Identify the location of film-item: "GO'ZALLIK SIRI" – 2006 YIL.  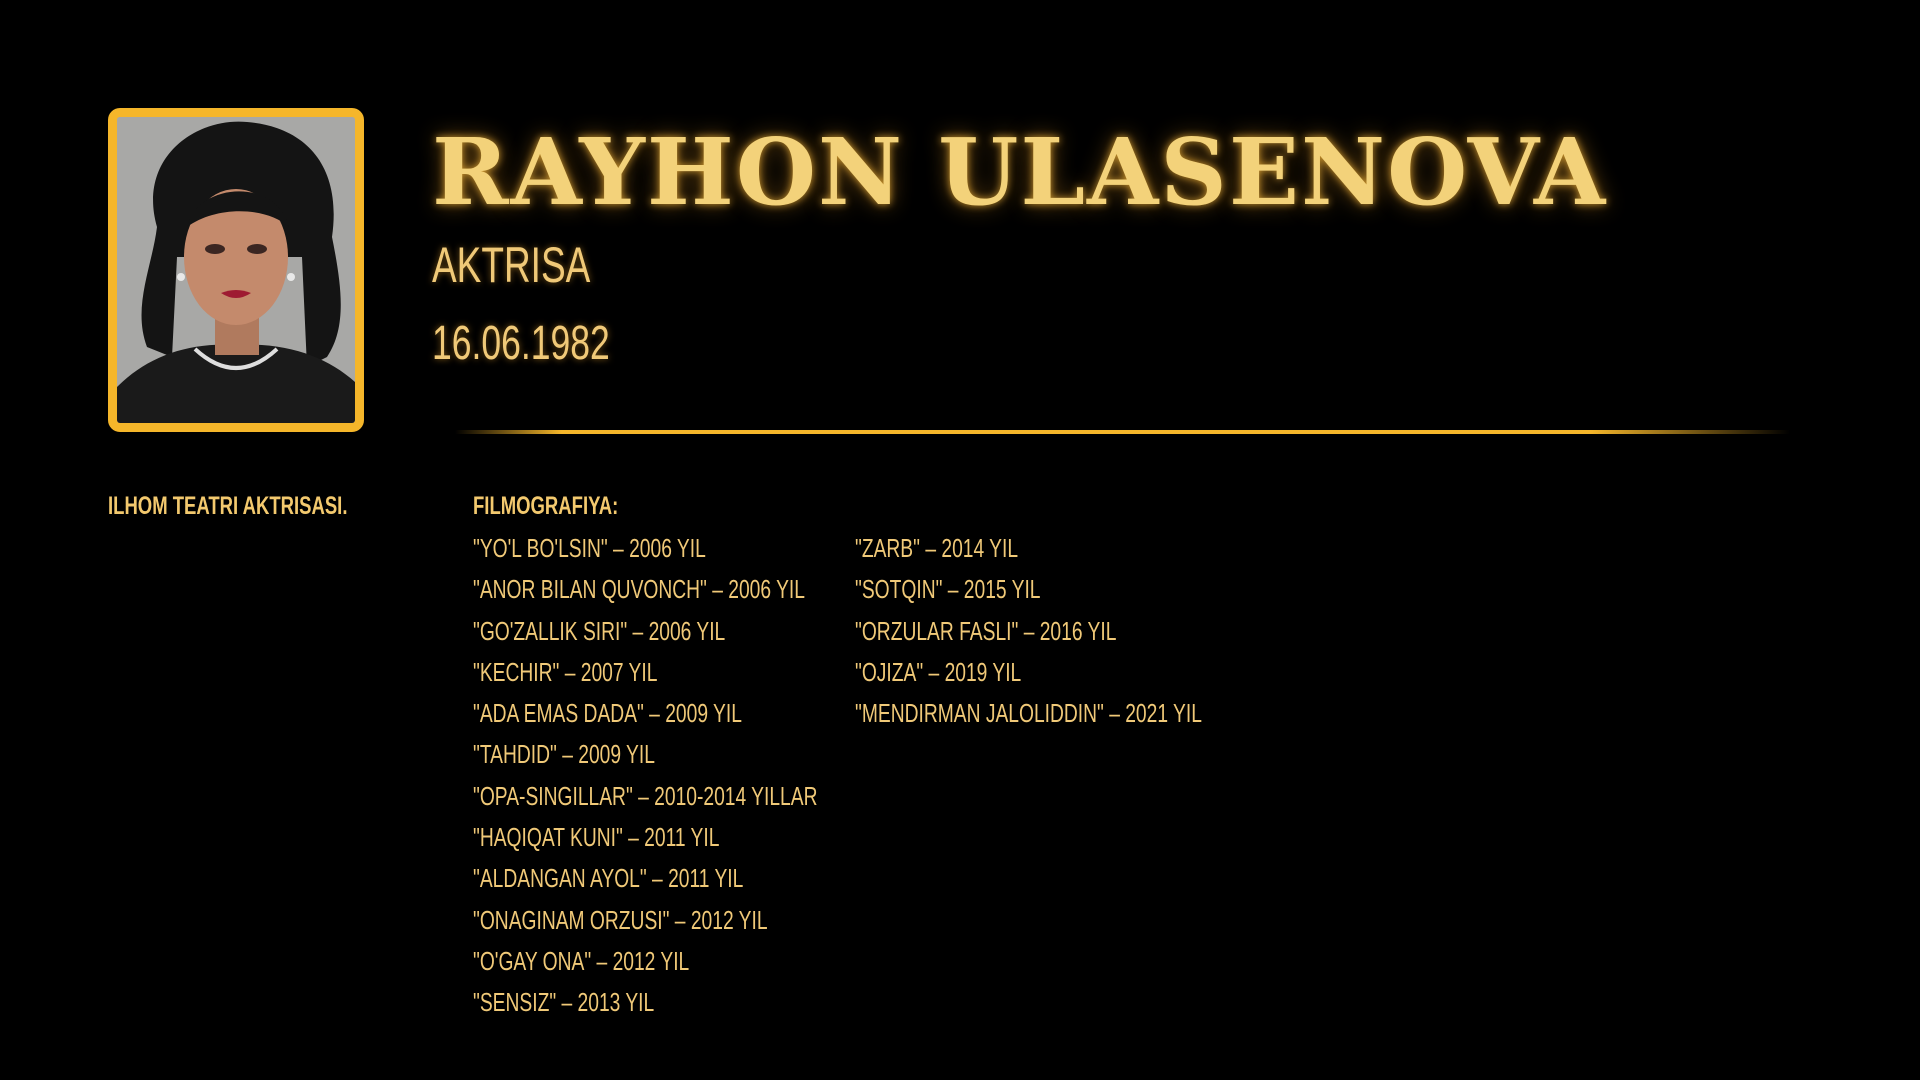
(599, 630).